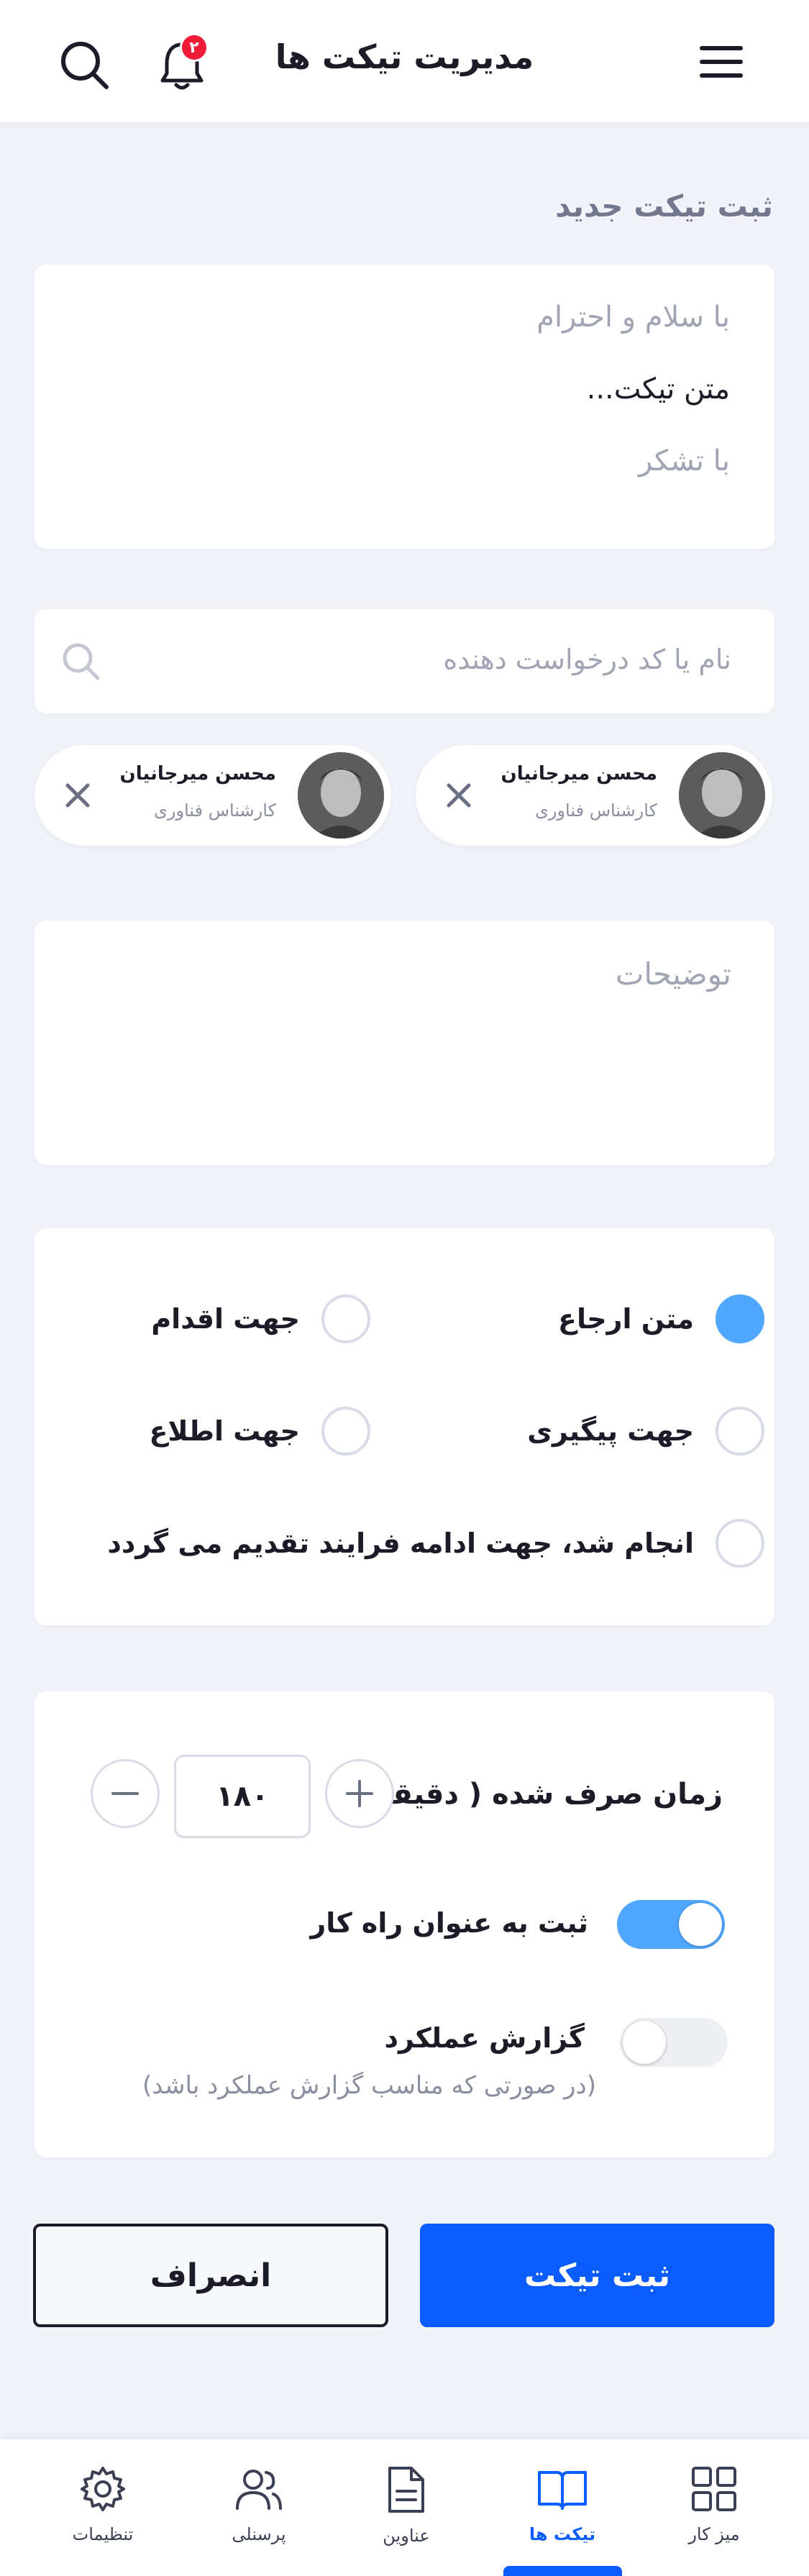 The width and height of the screenshot is (809, 2576). I want to click on nav-item-tickets: تیکت ها, so click(562, 2514).